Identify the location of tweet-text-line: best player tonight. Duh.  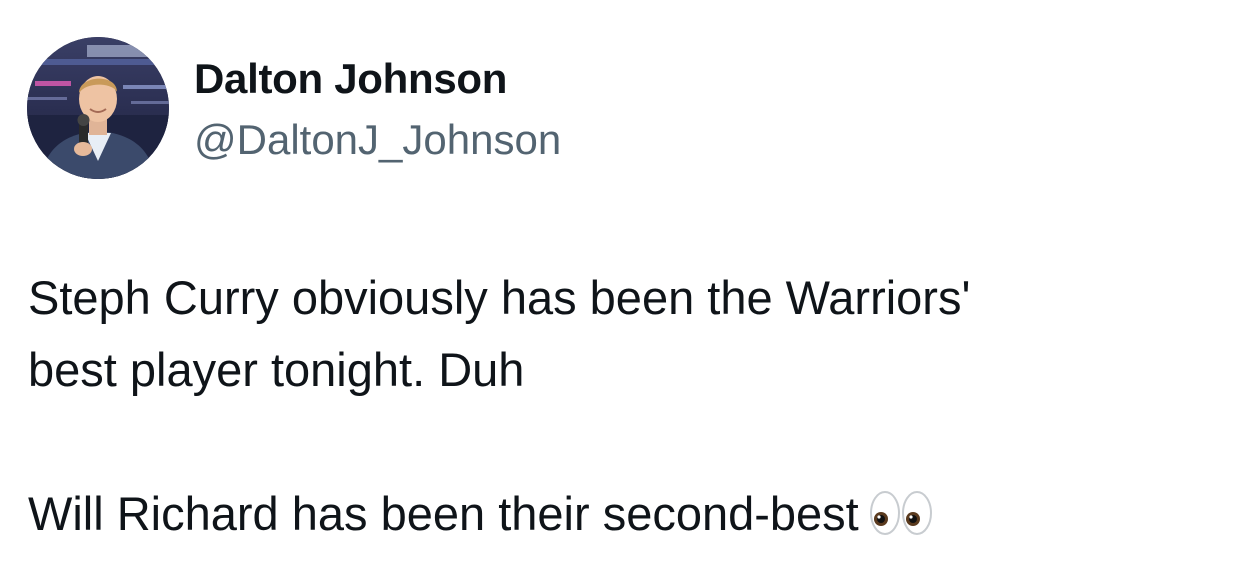
(276, 369).